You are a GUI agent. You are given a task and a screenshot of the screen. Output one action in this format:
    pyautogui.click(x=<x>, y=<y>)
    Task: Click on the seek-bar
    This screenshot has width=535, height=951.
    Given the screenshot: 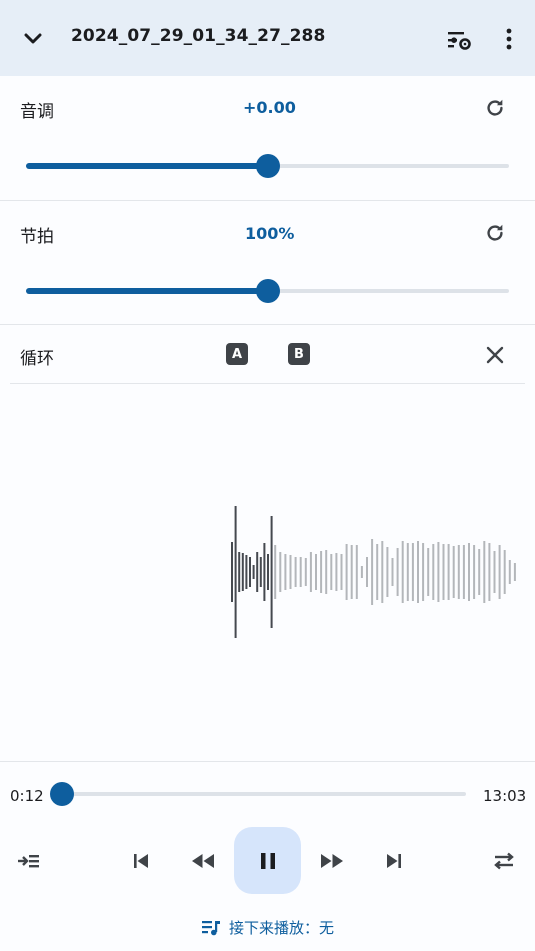 What is the action you would take?
    pyautogui.click(x=258, y=794)
    